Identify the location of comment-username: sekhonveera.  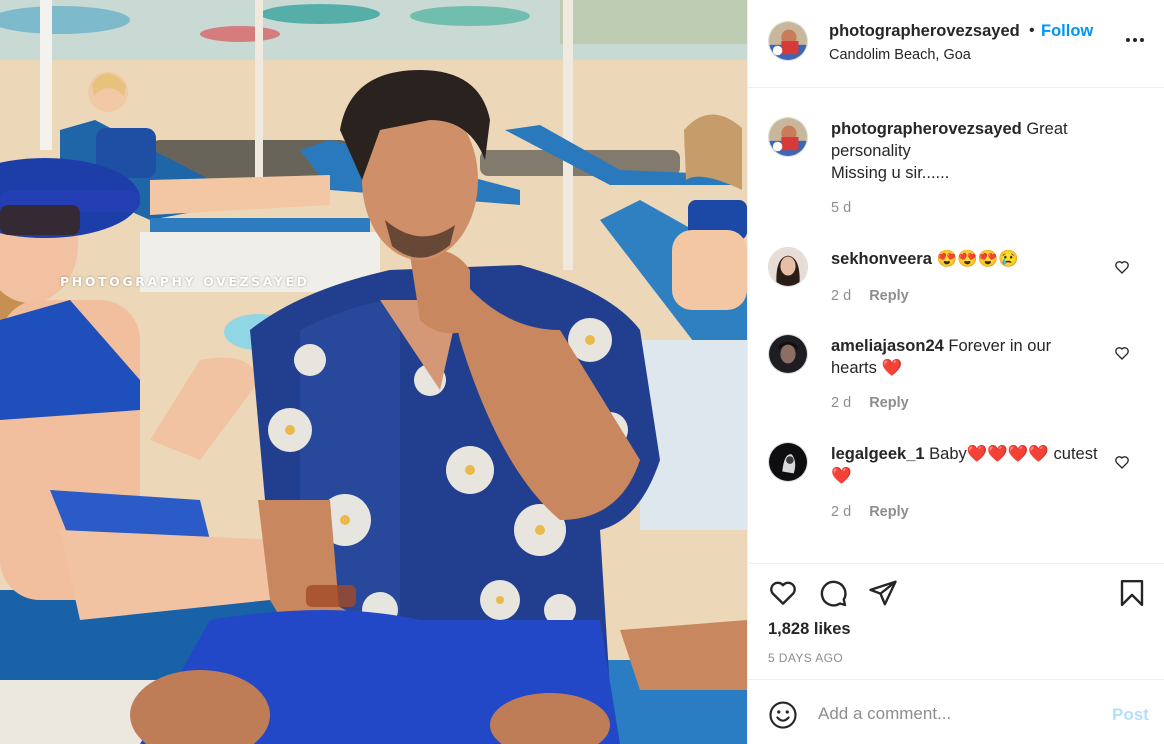
(881, 259).